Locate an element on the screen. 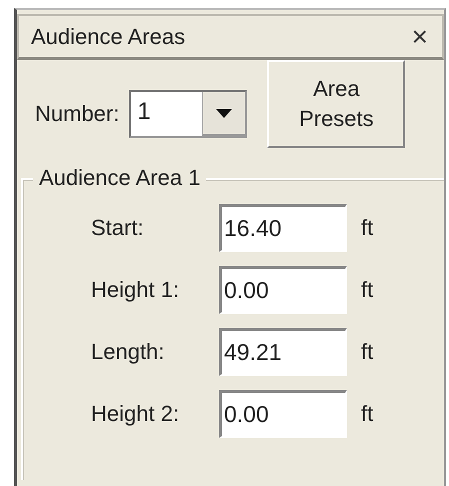  number-dropdown: 1 is located at coordinates (188, 114).